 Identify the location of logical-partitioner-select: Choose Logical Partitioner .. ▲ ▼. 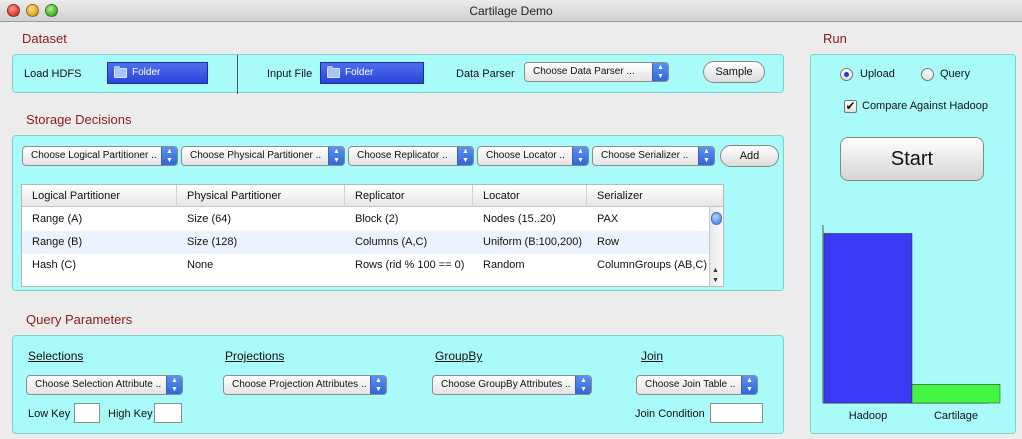
(100, 156).